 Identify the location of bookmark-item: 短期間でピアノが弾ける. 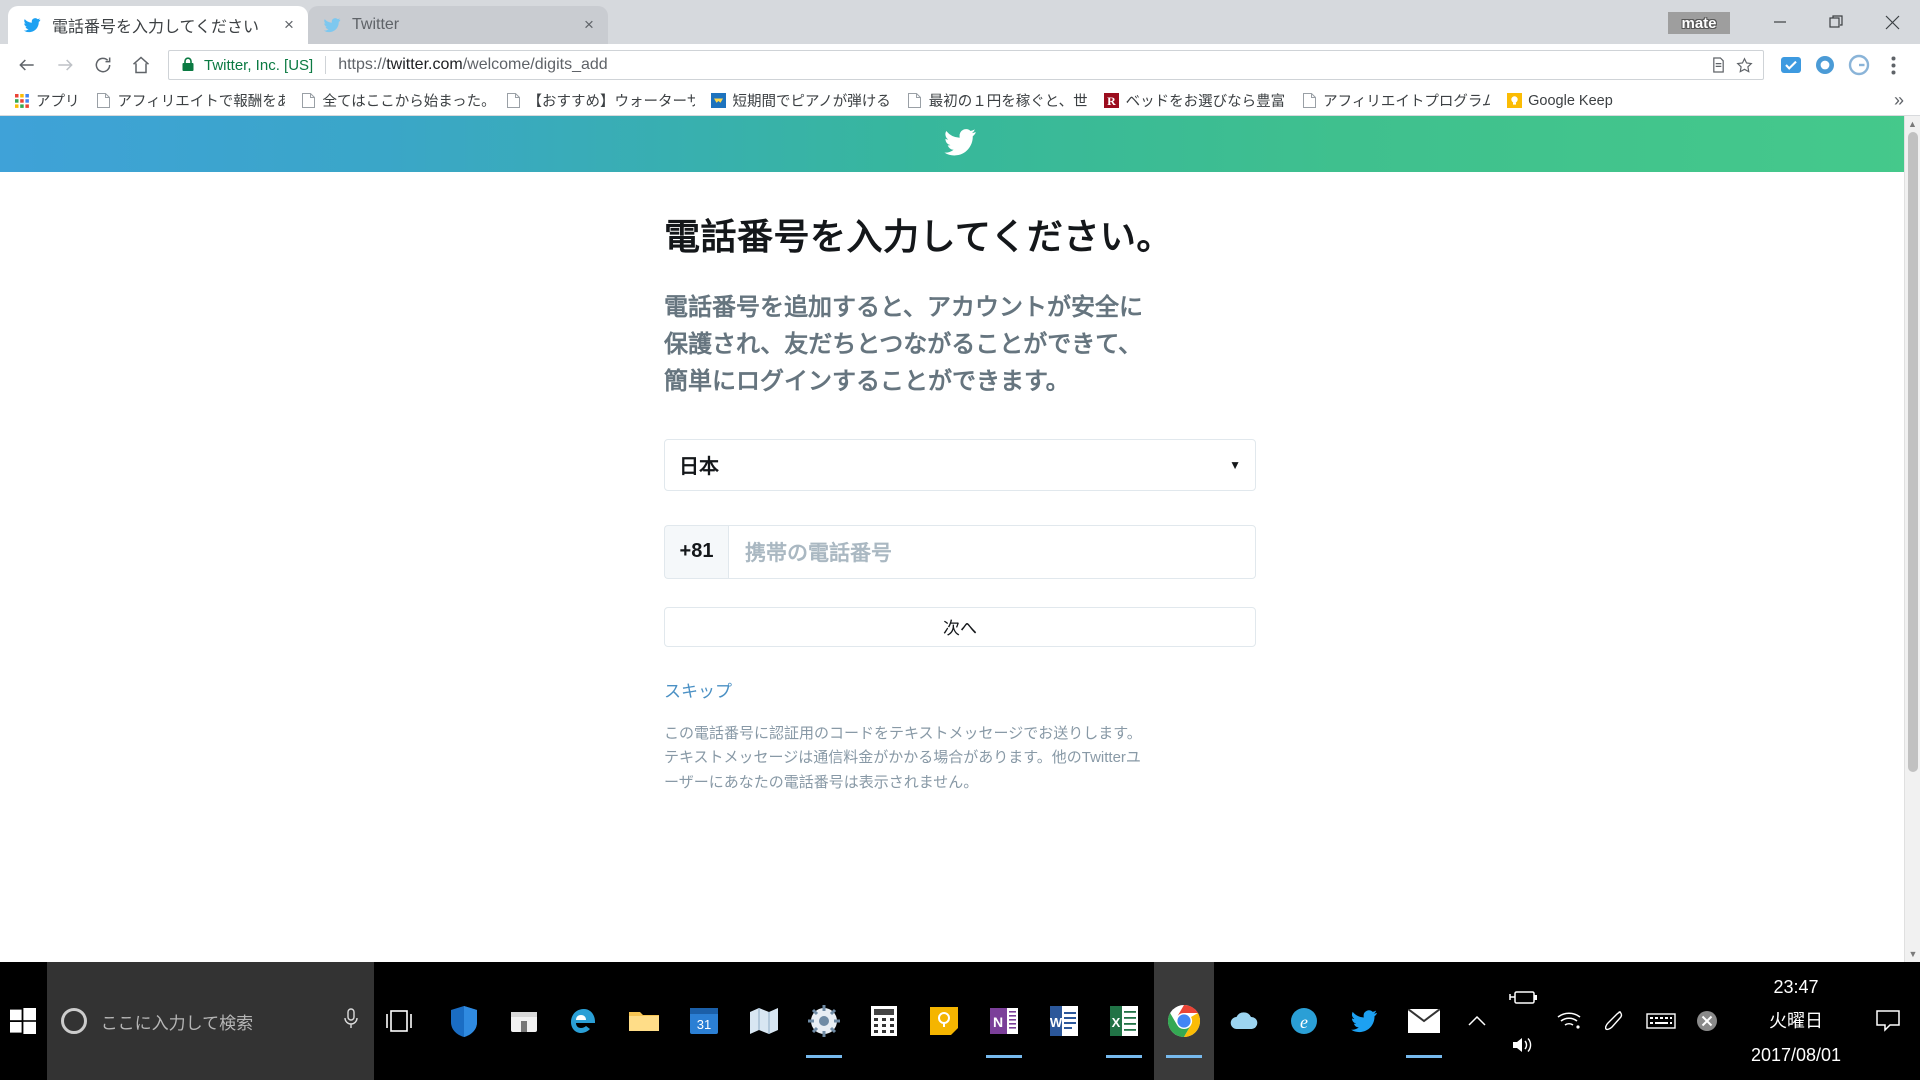
(801, 101).